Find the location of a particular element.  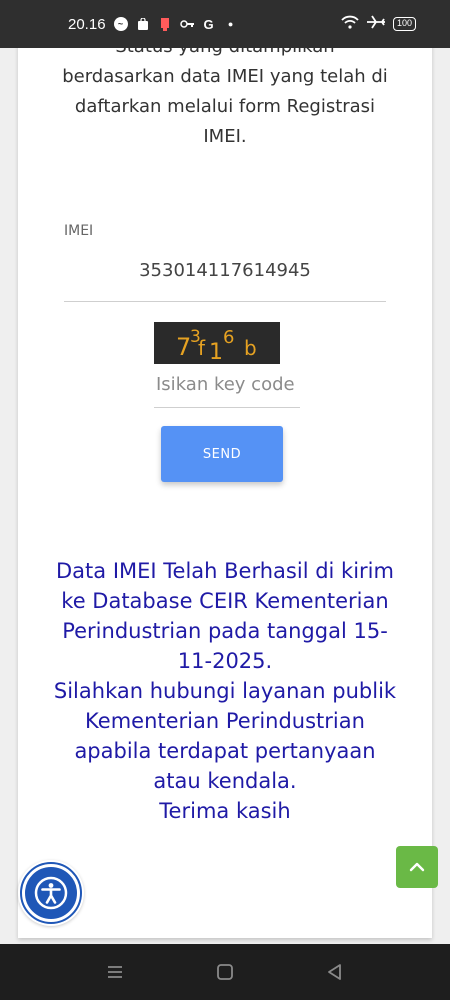

wifi-icon is located at coordinates (350, 24).